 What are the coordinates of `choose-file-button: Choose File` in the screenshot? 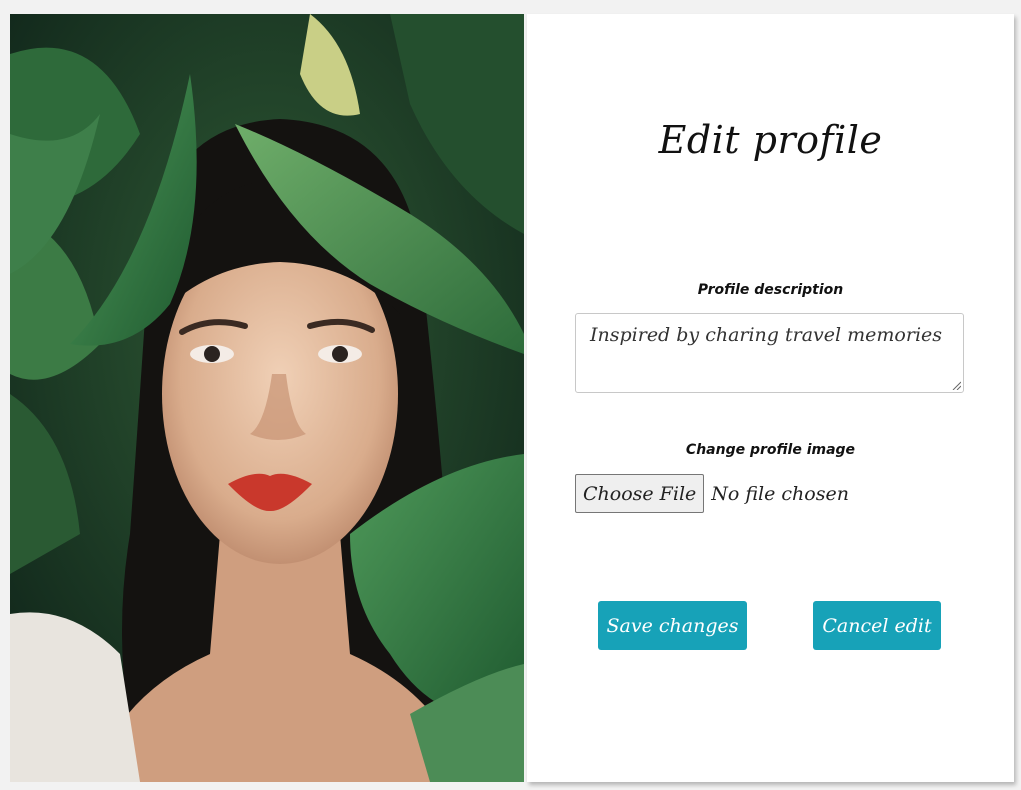 It's located at (640, 493).